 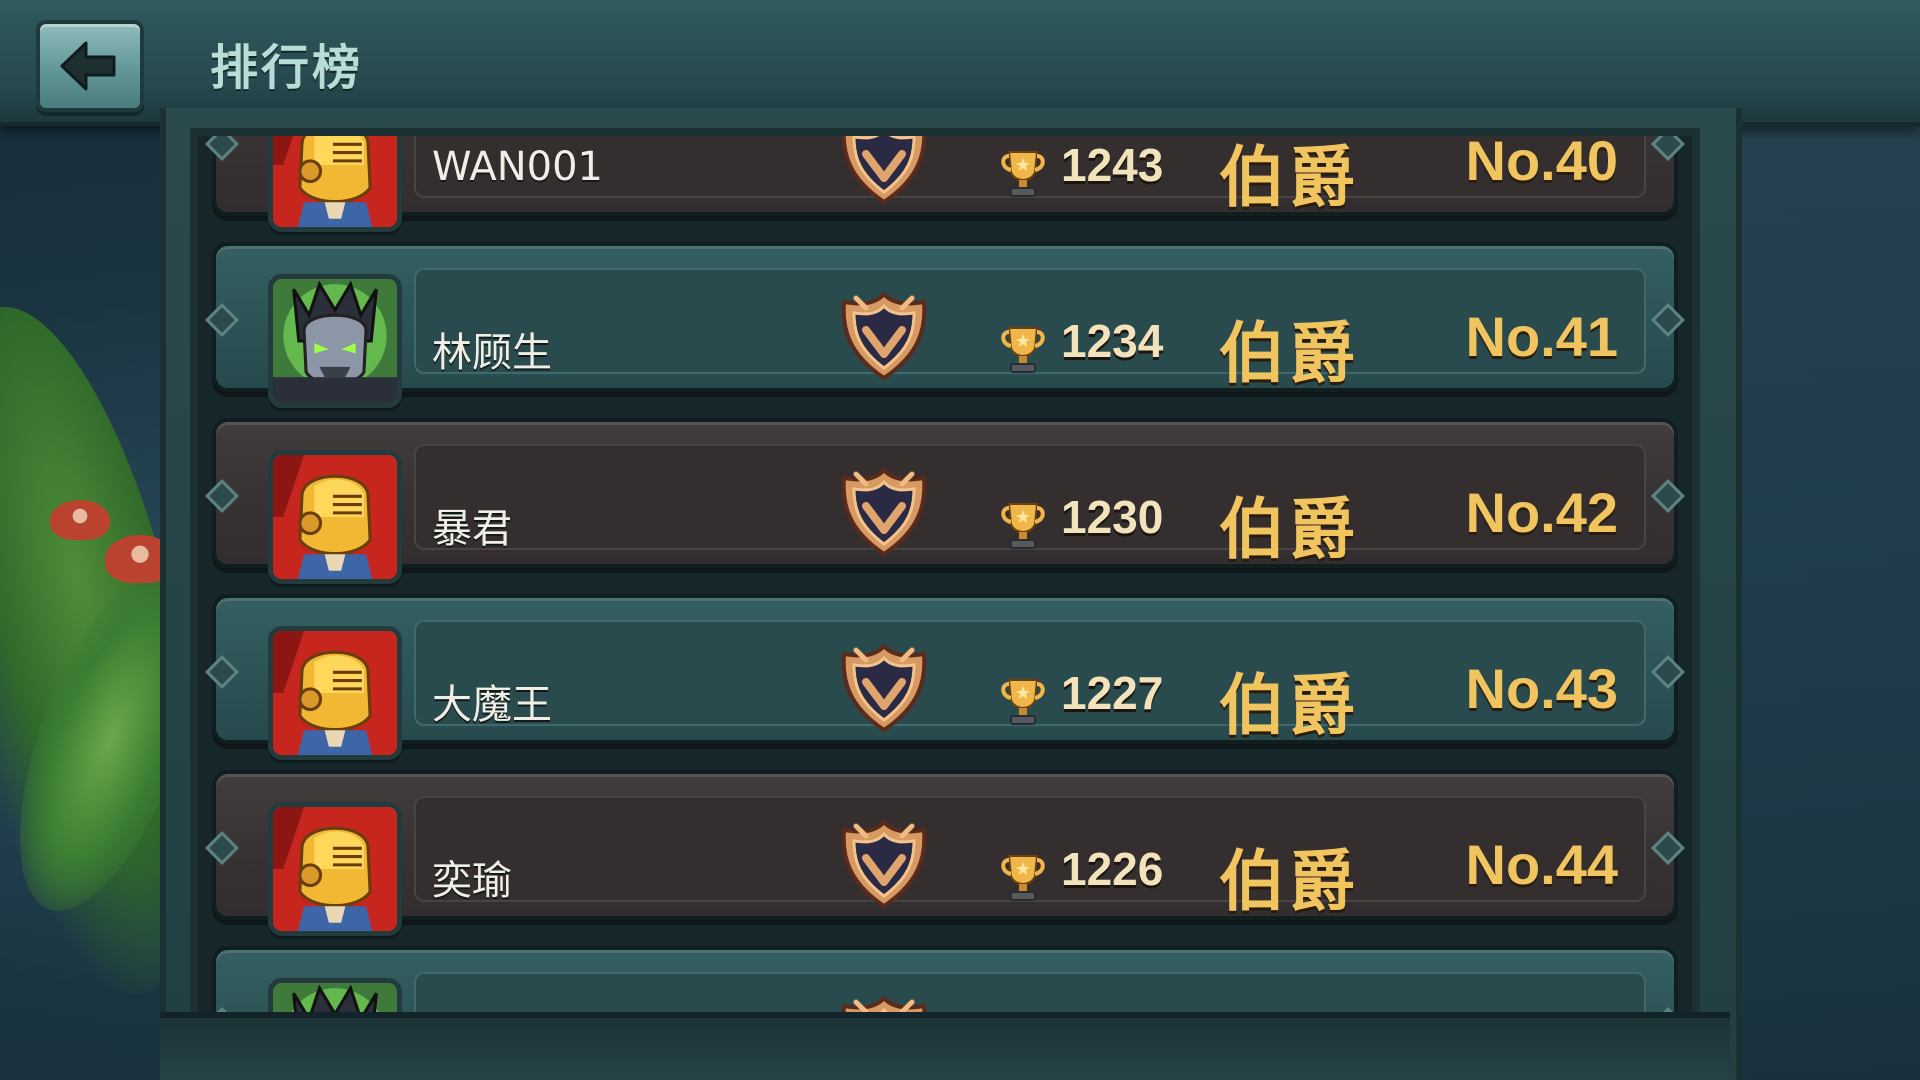 I want to click on trophy-score: 1243, so click(x=1112, y=165).